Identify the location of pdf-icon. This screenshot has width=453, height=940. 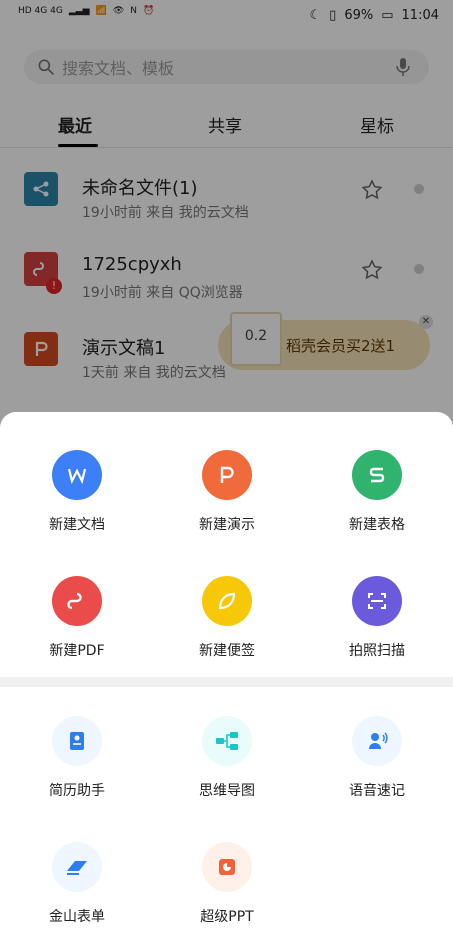
(77, 601).